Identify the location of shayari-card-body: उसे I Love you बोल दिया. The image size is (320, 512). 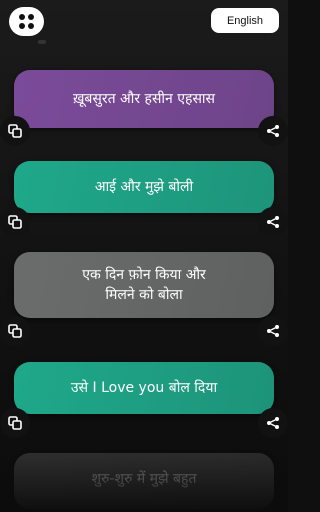
(144, 400).